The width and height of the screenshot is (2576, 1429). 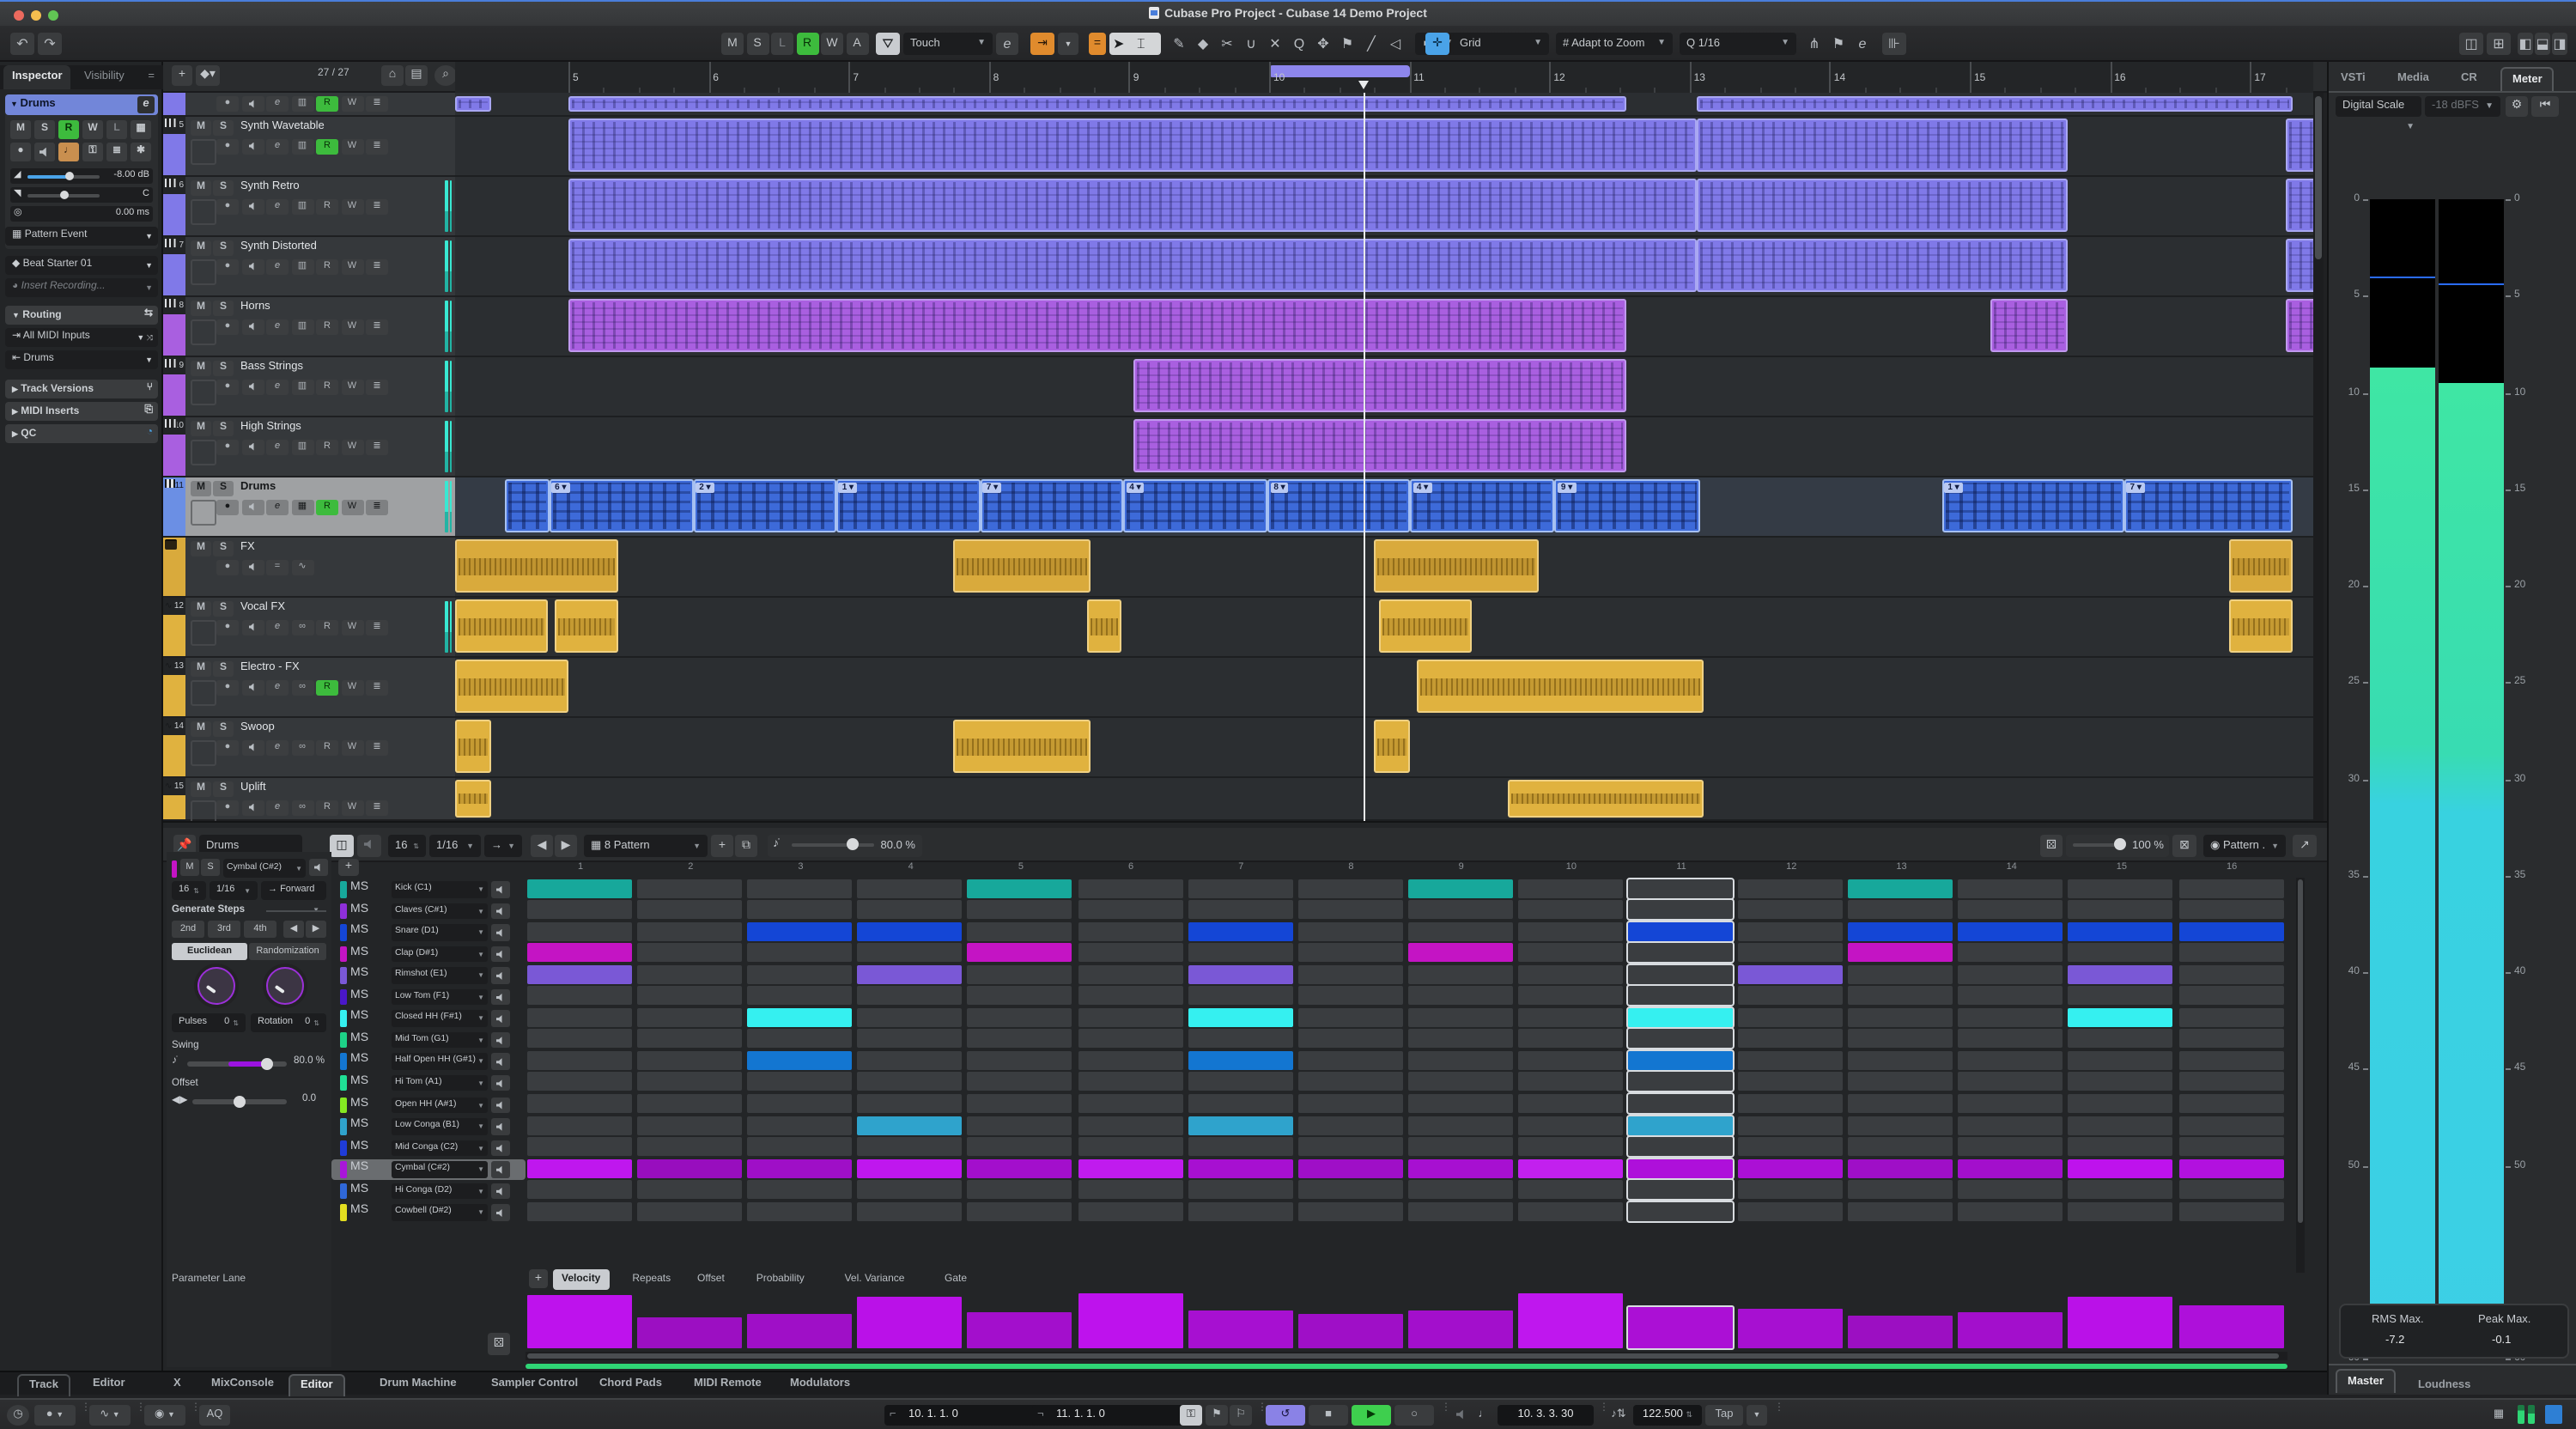 I want to click on swing-control: ♪̇ 80.0 %, so click(x=845, y=845).